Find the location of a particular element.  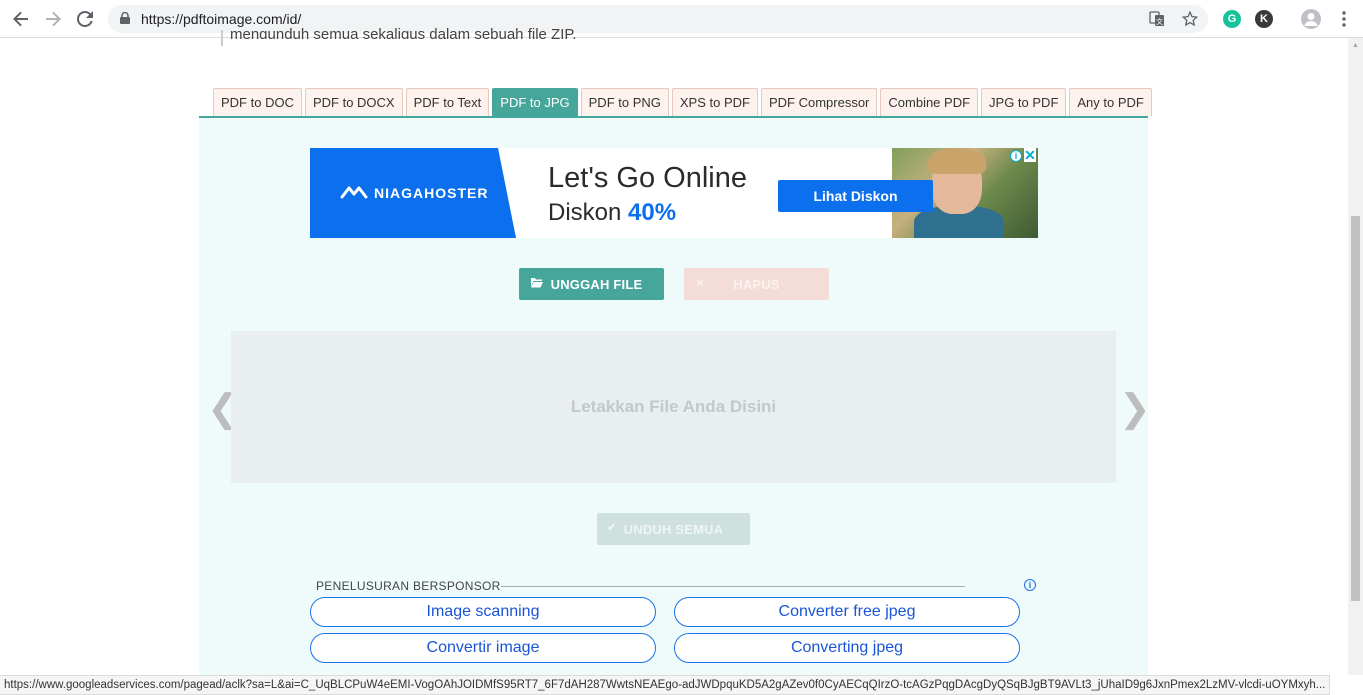

upload-file-button: UNGGAH FILE is located at coordinates (591, 284).